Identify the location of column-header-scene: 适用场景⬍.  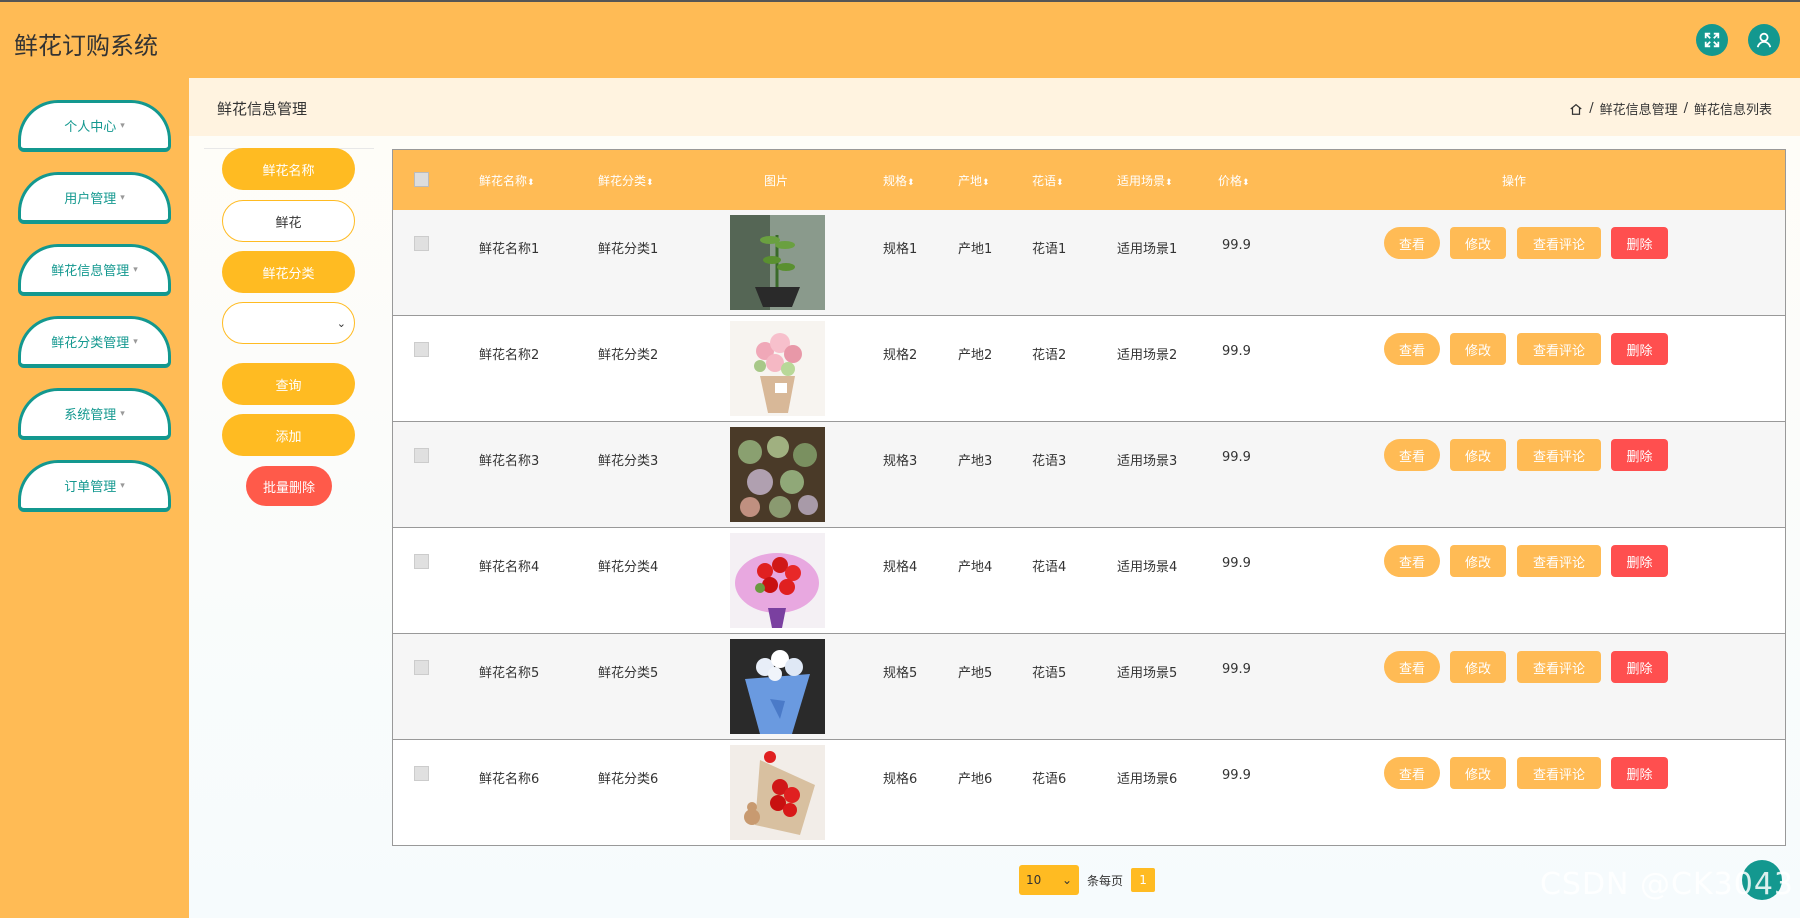
(1145, 180).